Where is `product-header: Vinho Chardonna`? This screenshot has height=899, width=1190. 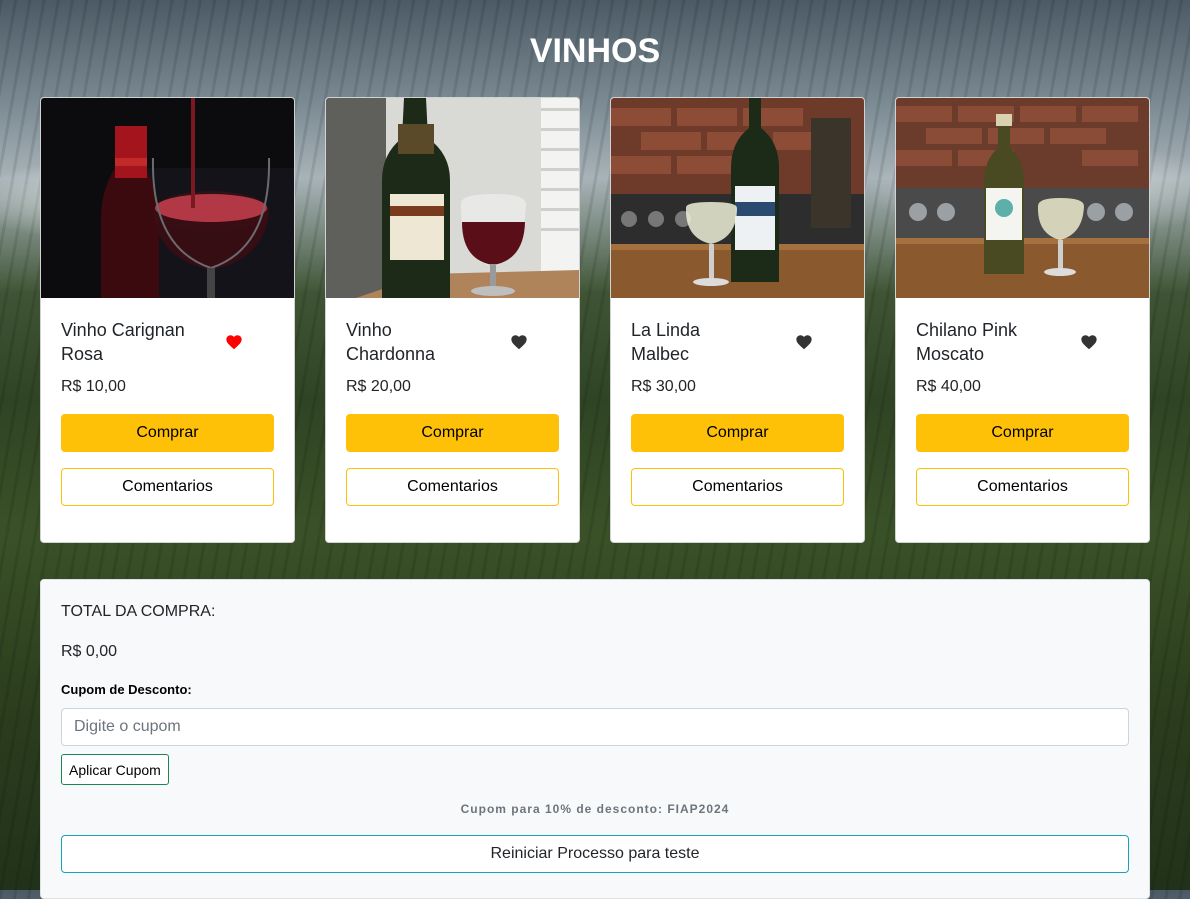 product-header: Vinho Chardonna is located at coordinates (452, 342).